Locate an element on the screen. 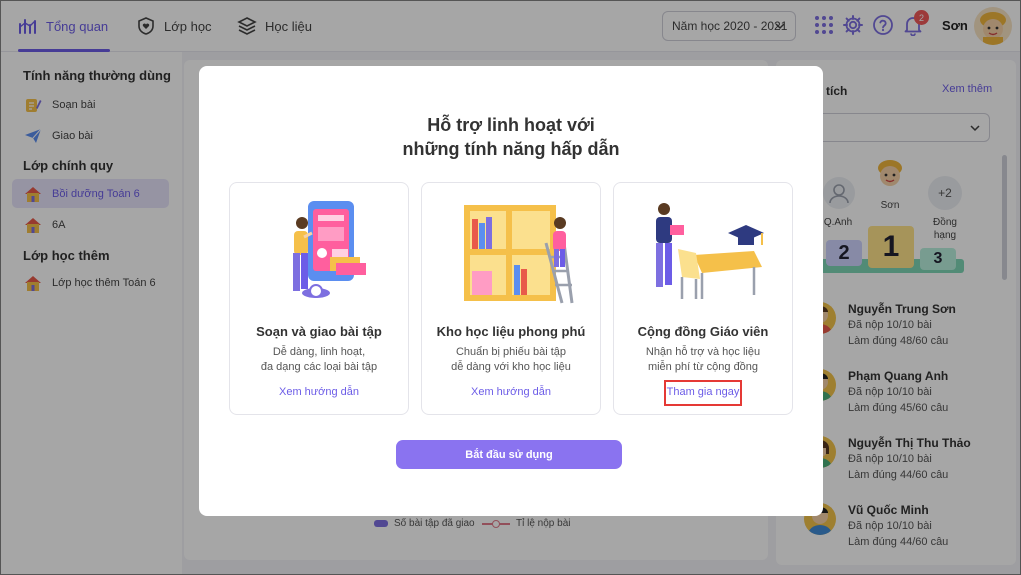 This screenshot has height=575, width=1021. bookshelf-illustration is located at coordinates (519, 254).